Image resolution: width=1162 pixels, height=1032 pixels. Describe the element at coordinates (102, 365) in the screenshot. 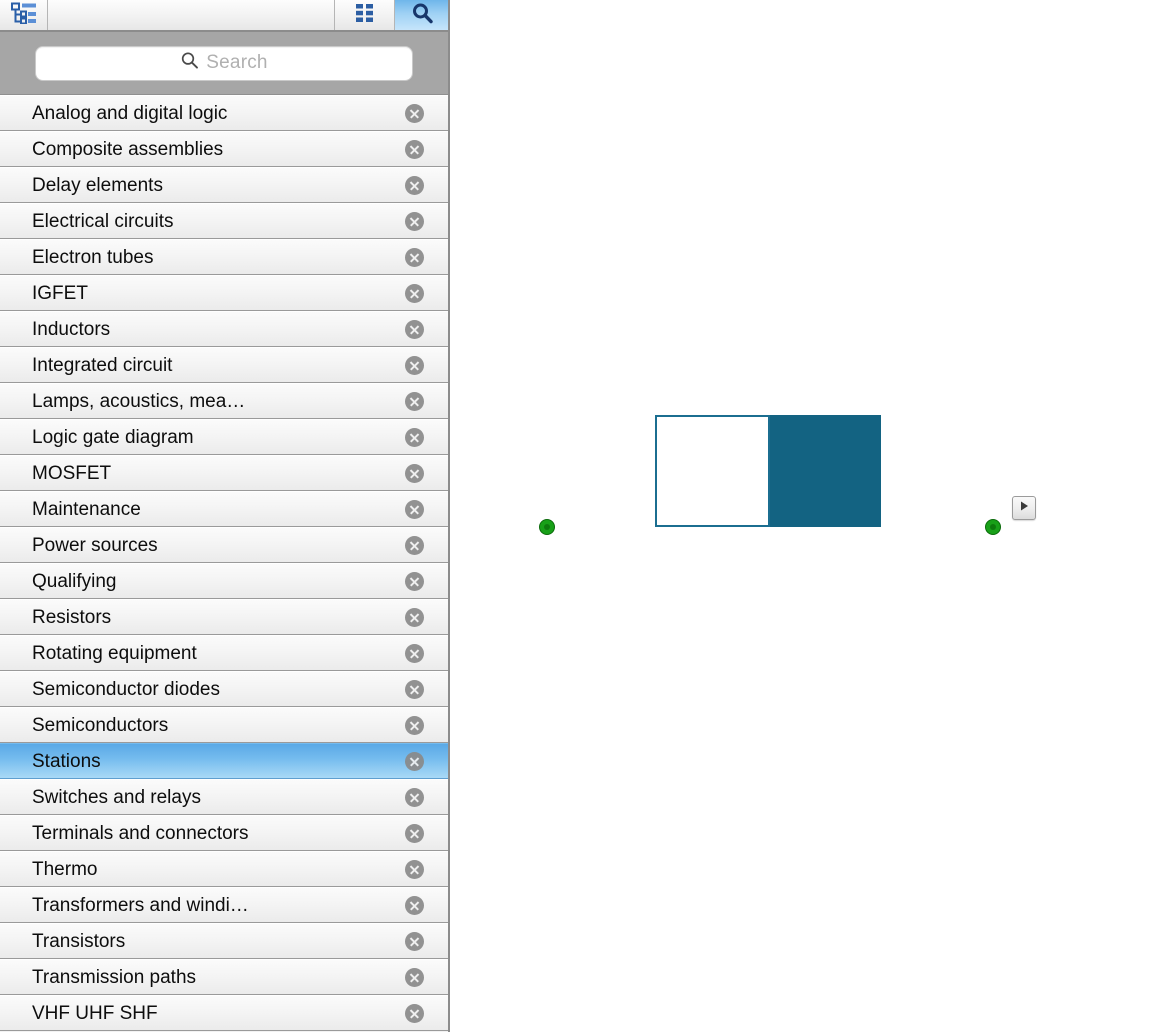

I see `category-label: Integrated circuit` at that location.